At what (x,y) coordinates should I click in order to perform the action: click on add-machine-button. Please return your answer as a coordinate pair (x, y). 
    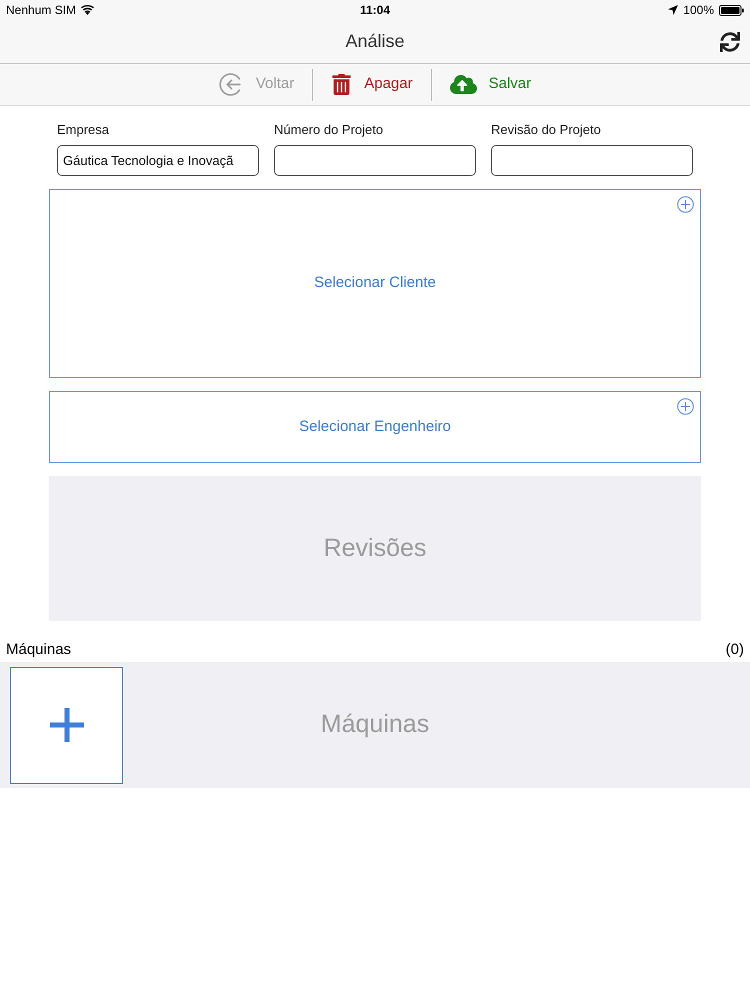
    Looking at the image, I should click on (66, 725).